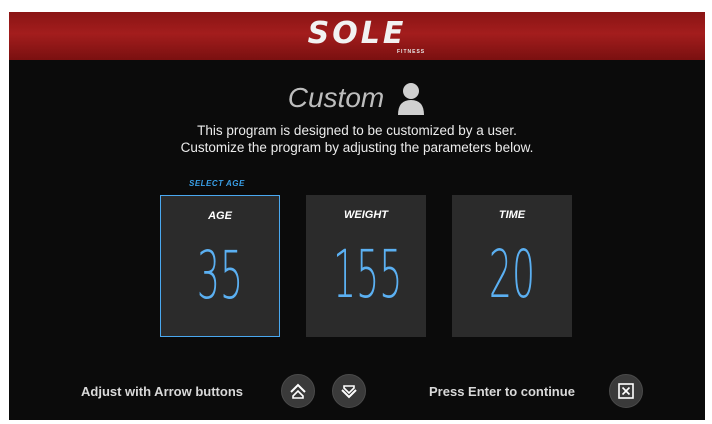  What do you see at coordinates (411, 52) in the screenshot?
I see `brand-sub-logo: FITNESS` at bounding box center [411, 52].